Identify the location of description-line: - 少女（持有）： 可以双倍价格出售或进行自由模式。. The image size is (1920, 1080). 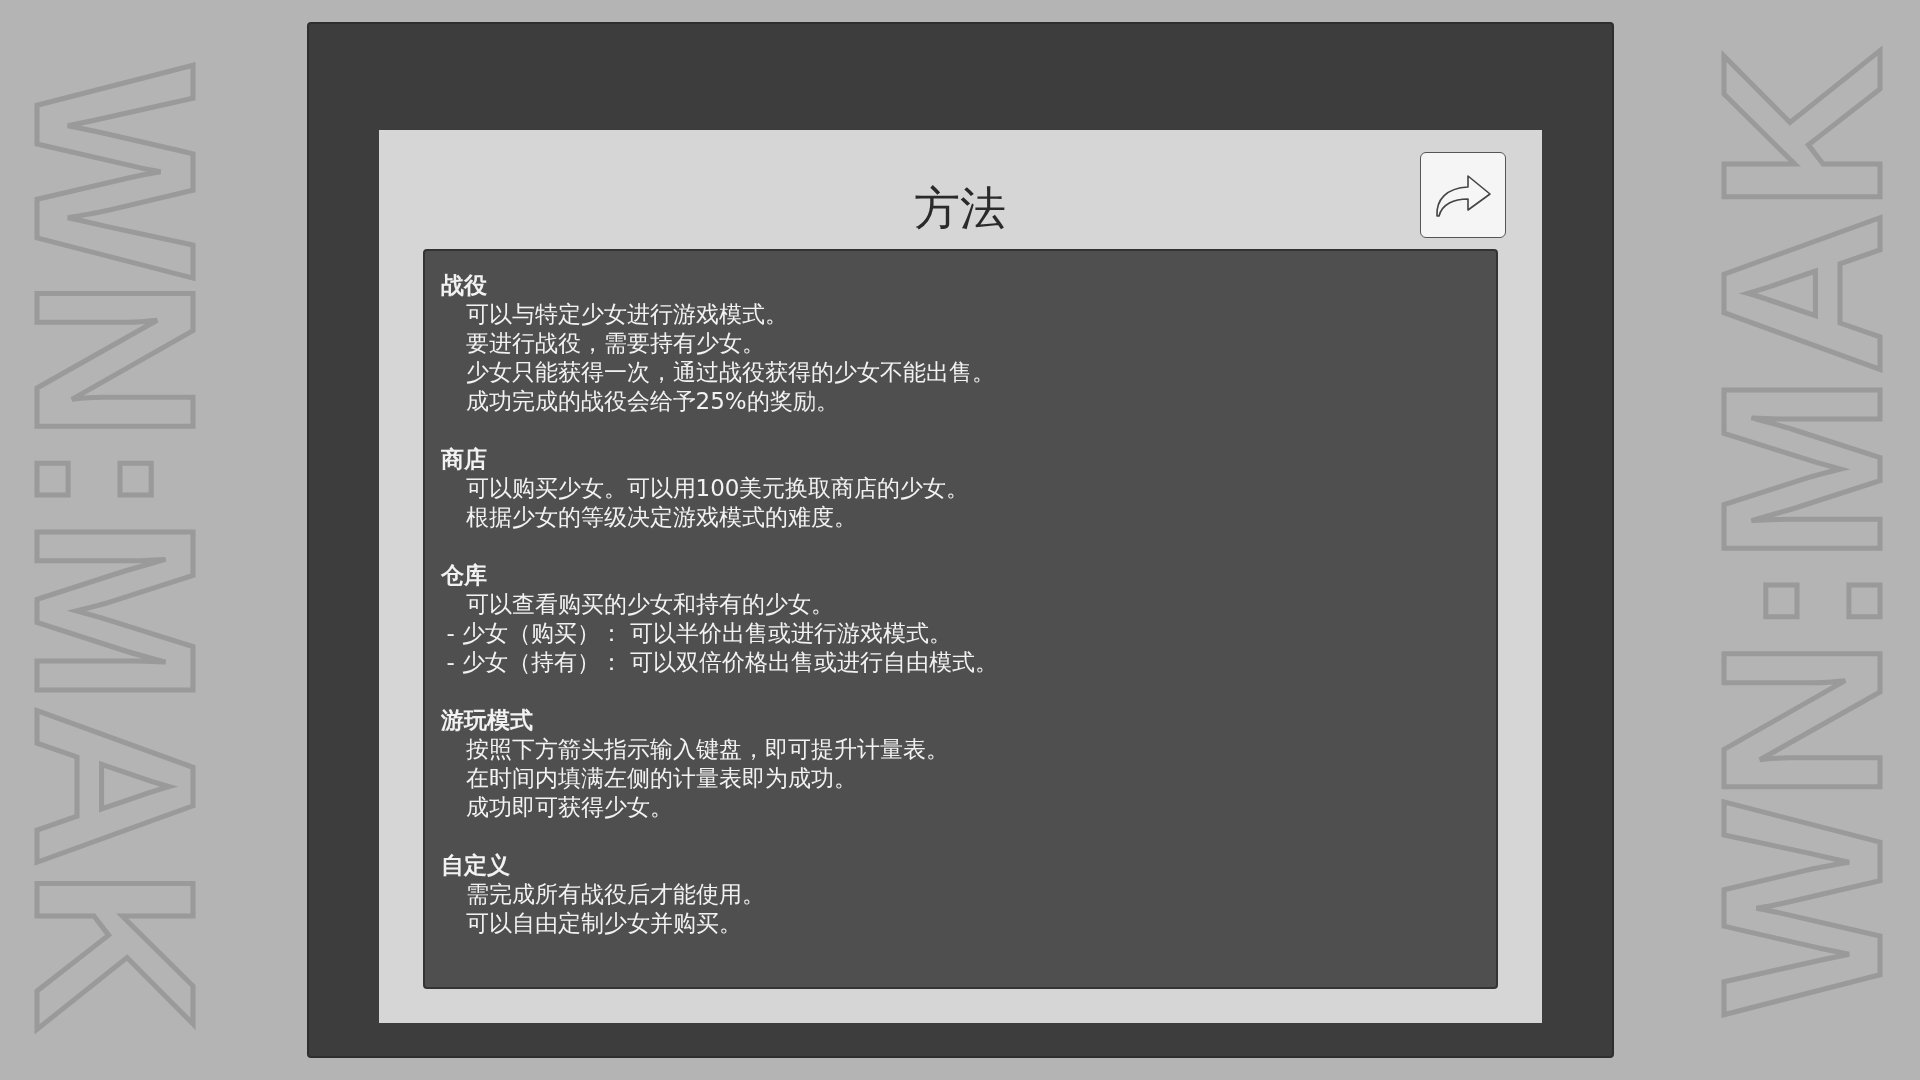
(722, 662).